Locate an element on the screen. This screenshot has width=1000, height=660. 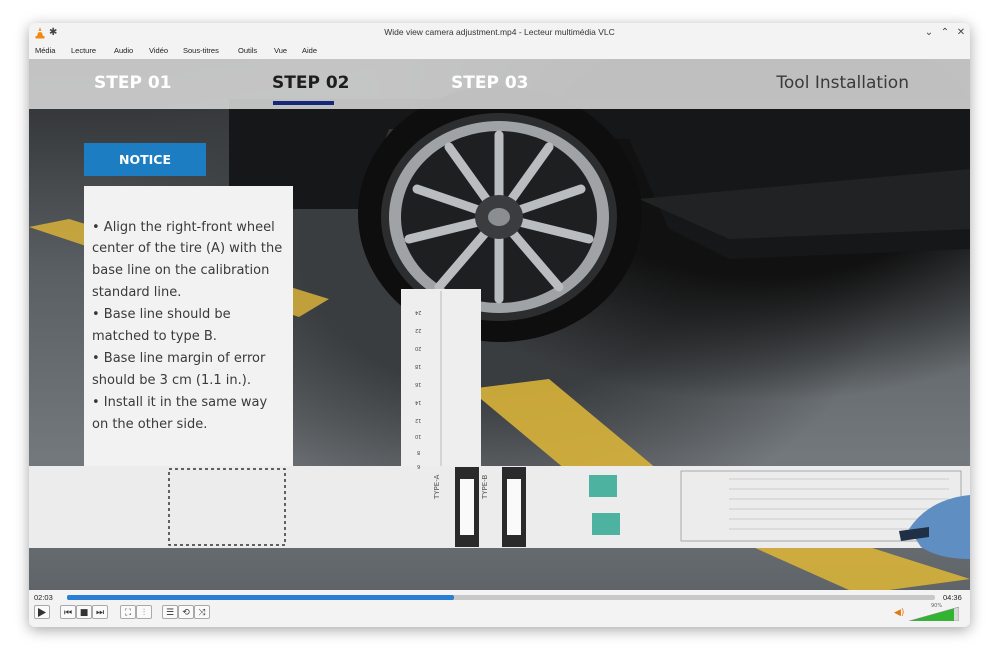
play-button is located at coordinates (42, 612).